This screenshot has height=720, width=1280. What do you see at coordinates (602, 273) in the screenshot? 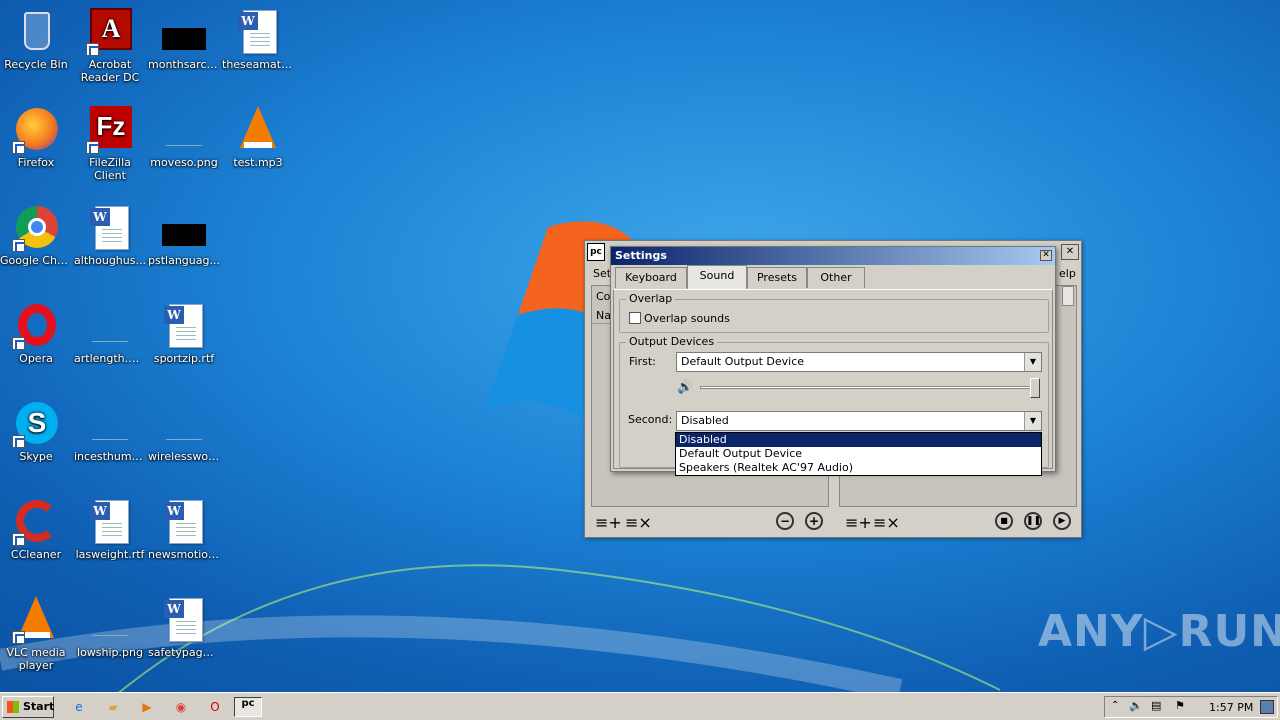
I see `menu-settings-label: Set` at bounding box center [602, 273].